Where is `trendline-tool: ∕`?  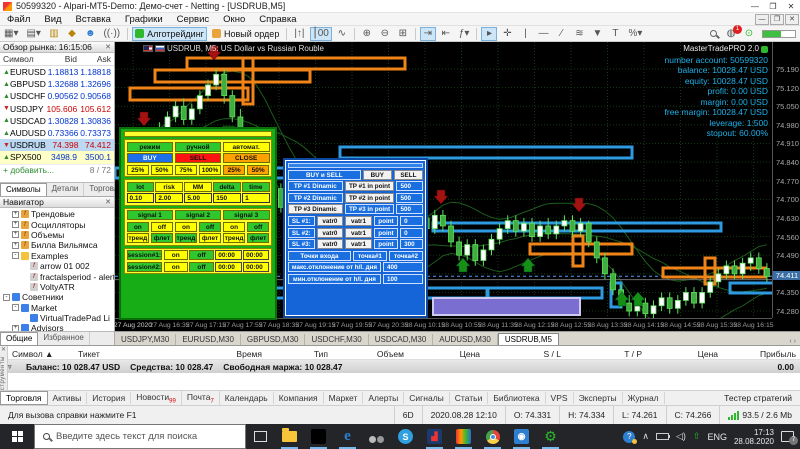
trendline-tool: ∕ is located at coordinates (561, 34).